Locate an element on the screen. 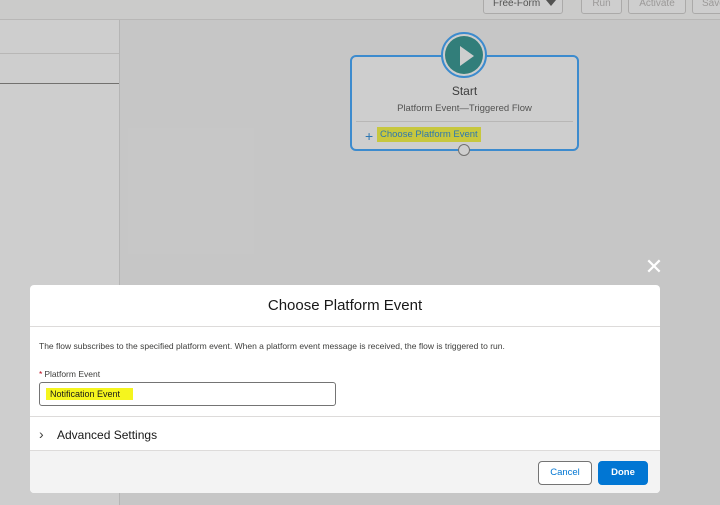  platform-event-label-text: Platform Event is located at coordinates (72, 374).